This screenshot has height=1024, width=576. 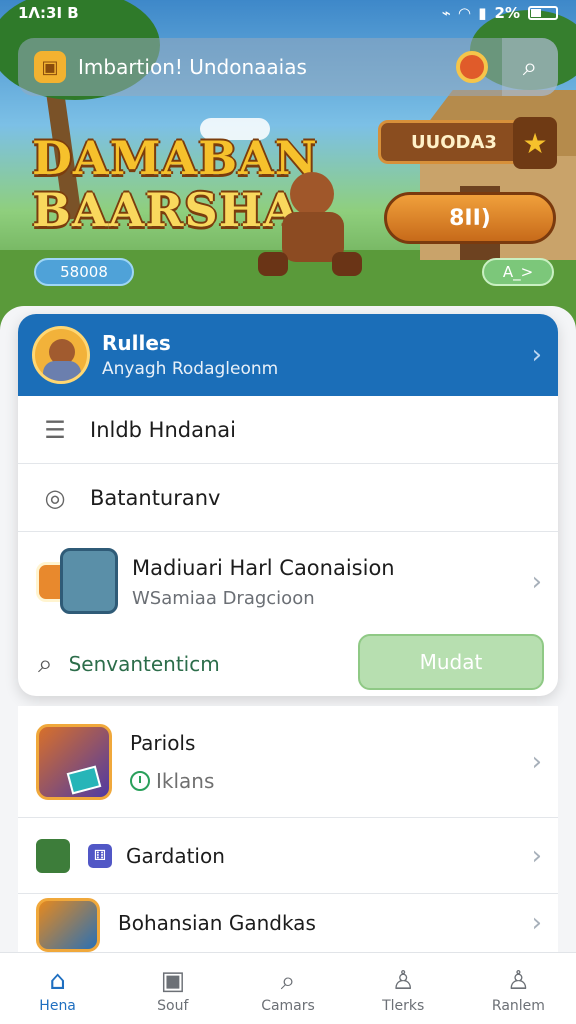 What do you see at coordinates (163, 429) in the screenshot?
I see `menu-item-label: Inldb Hndanai` at bounding box center [163, 429].